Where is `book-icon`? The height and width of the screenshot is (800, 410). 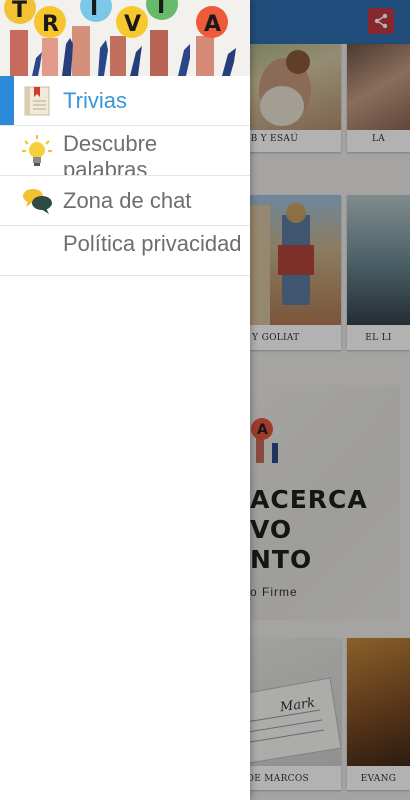 book-icon is located at coordinates (37, 101).